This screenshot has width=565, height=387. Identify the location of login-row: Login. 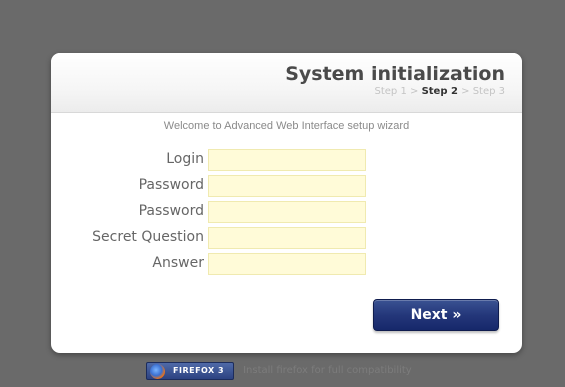
(286, 160).